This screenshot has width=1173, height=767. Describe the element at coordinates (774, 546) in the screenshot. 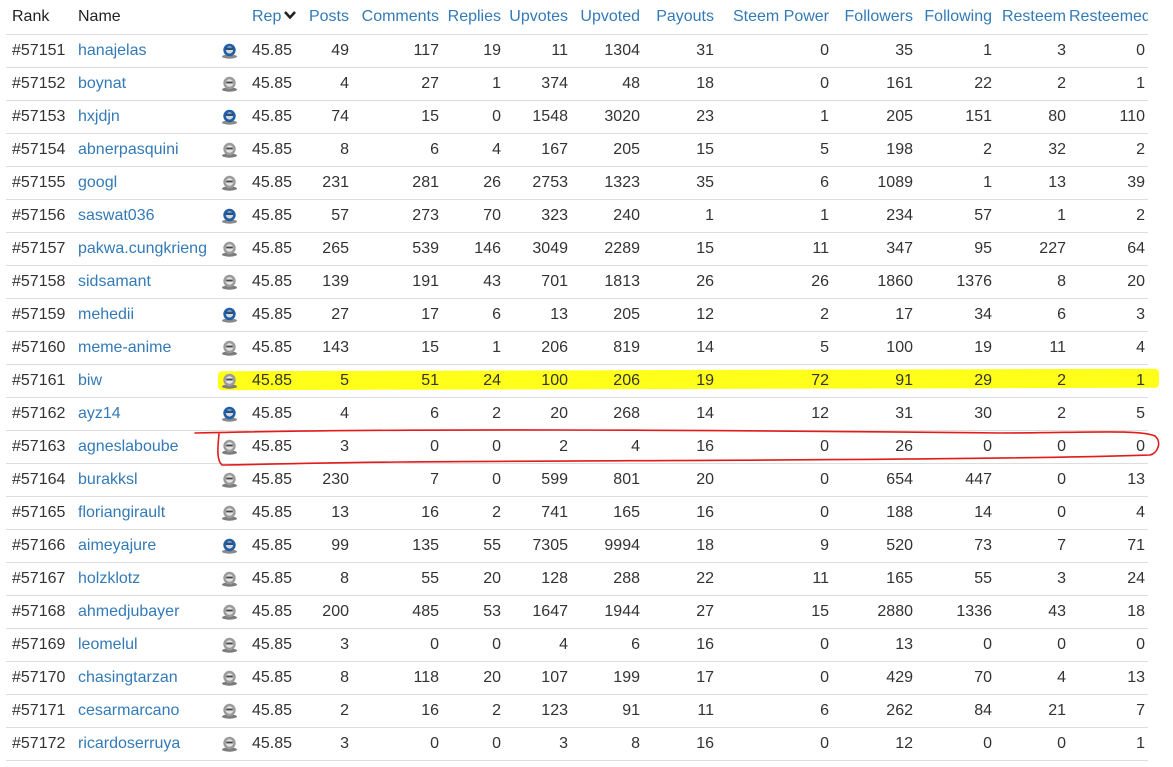

I see `steem-power-cell: 9` at that location.